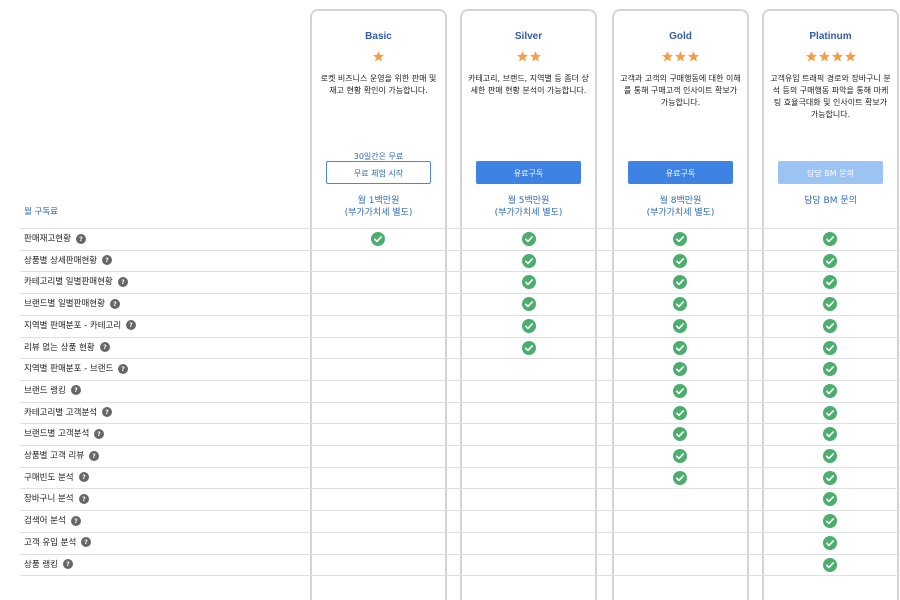 This screenshot has width=900, height=600. I want to click on feature-row-label: 지역별 판매분포 - 브랜드?, so click(76, 369).